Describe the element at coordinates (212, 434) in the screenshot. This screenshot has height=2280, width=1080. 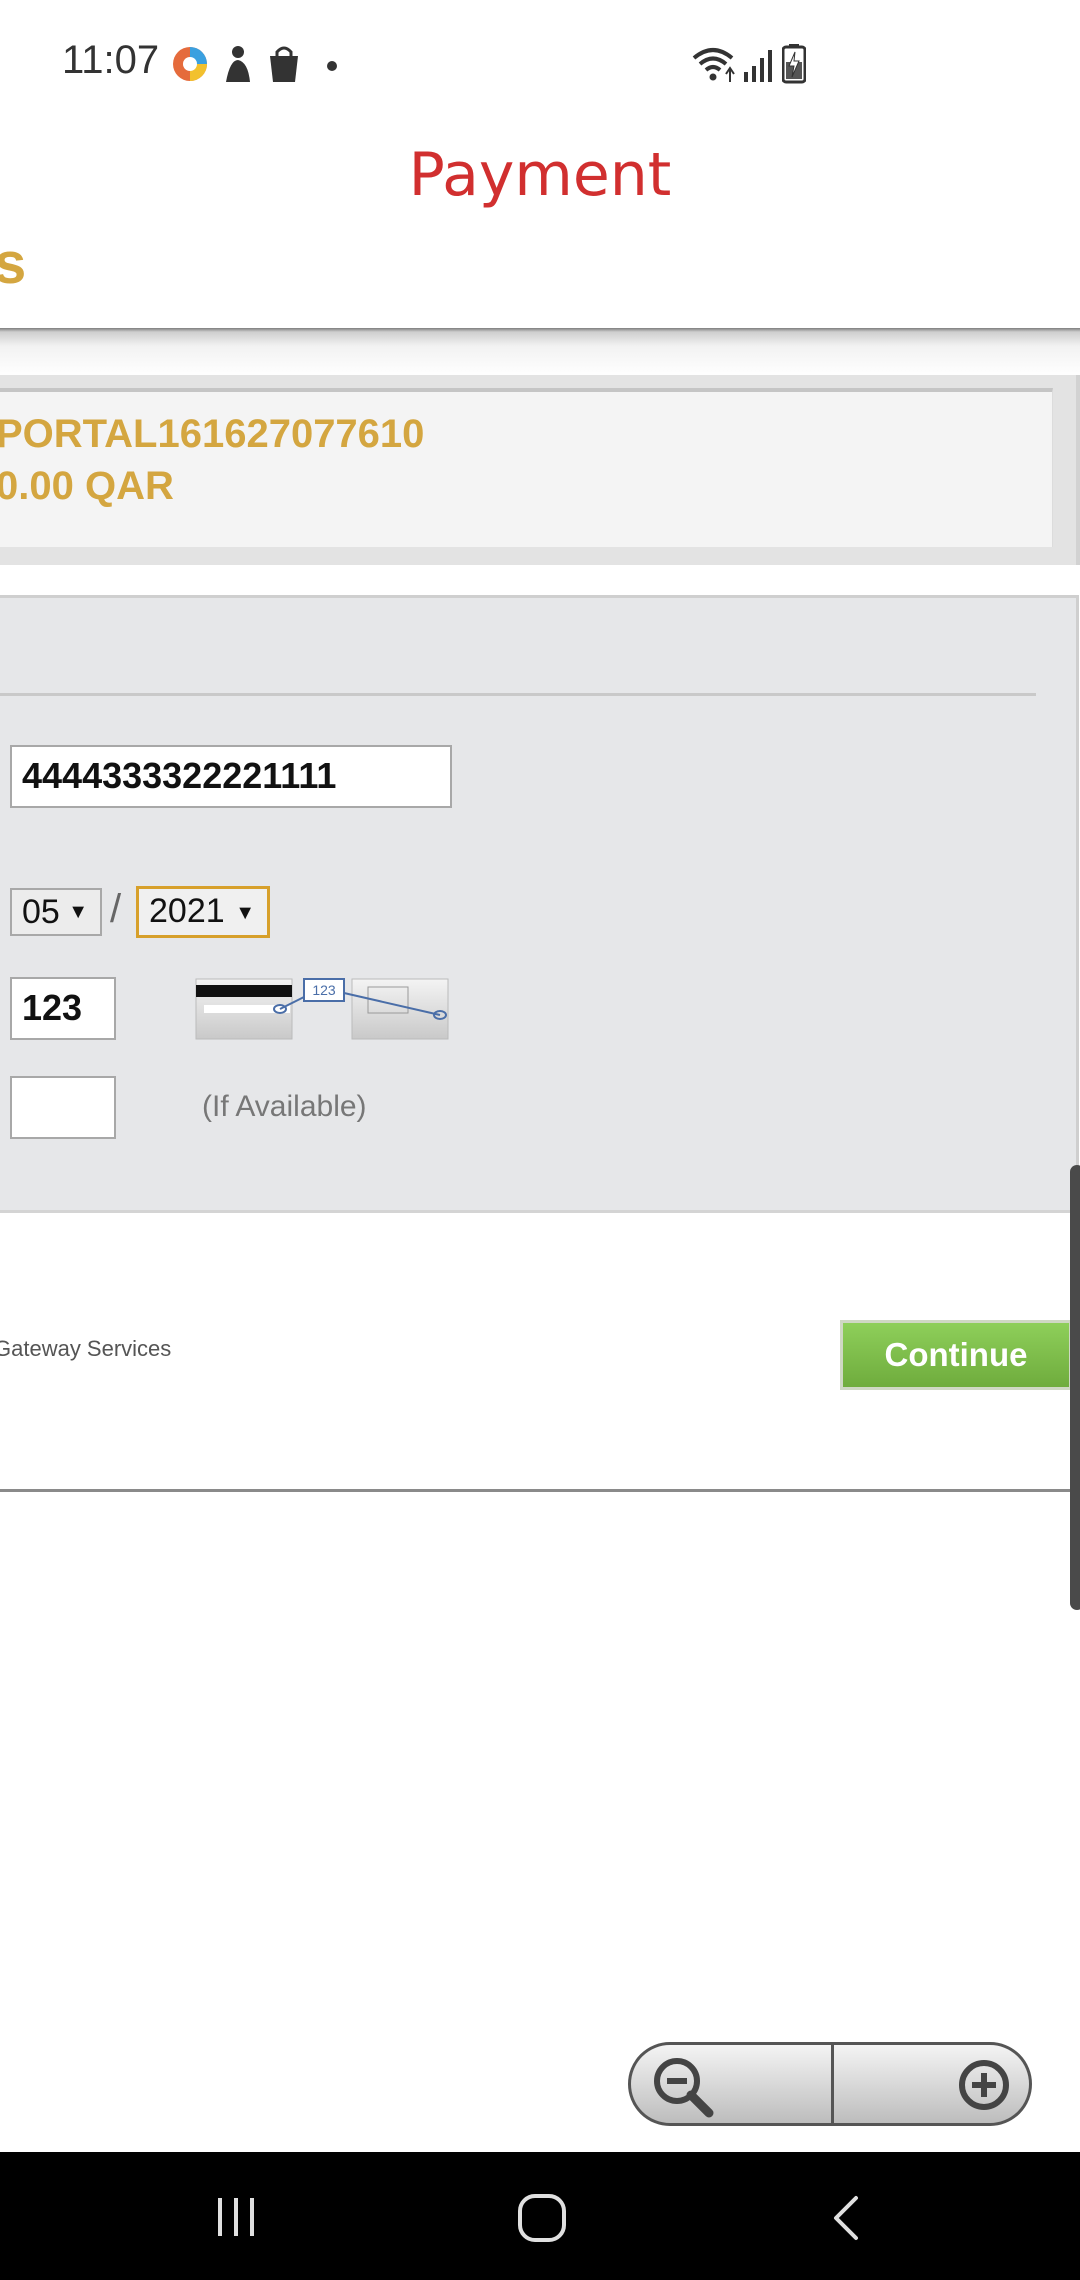
I see `order-reference: PORTAL161627077610` at that location.